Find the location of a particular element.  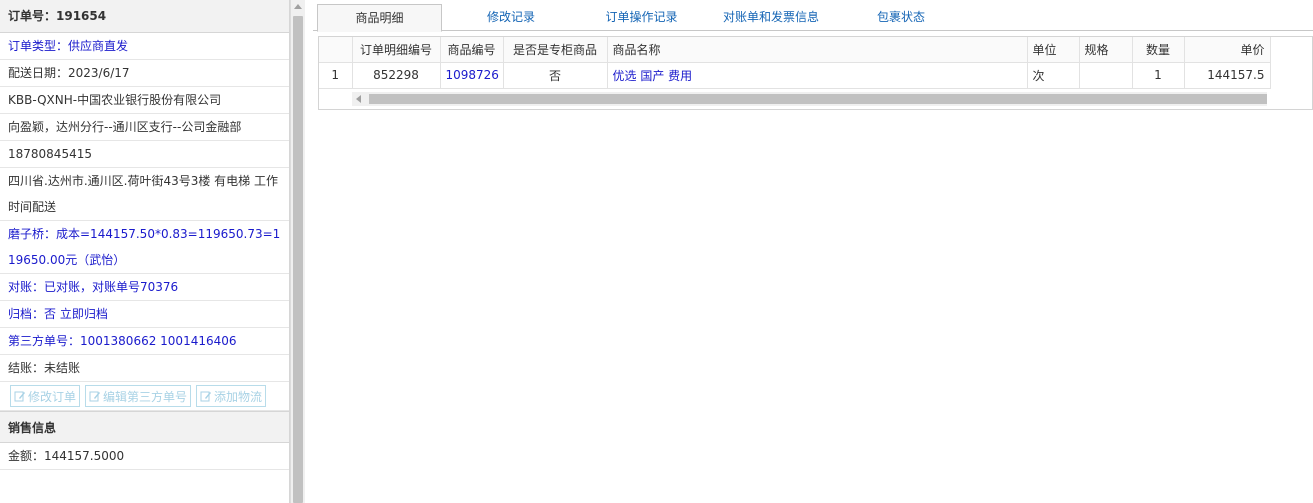

edit-order-label: 修改订单 is located at coordinates (52, 396).